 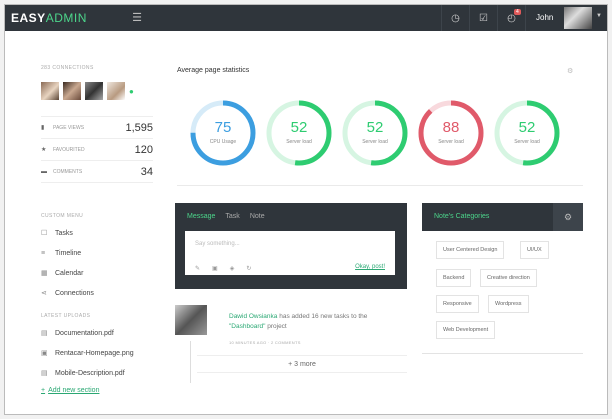 What do you see at coordinates (223, 142) in the screenshot?
I see `gauge-label: CPU Usage` at bounding box center [223, 142].